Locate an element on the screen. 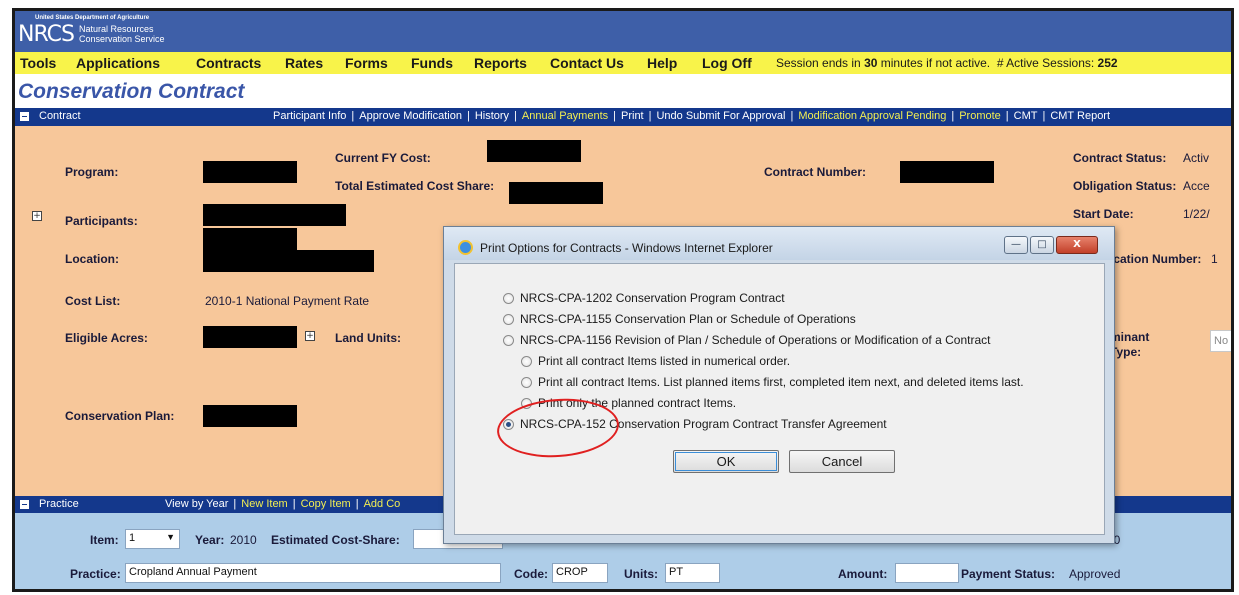 This screenshot has height=595, width=1239. contract-section-title: Contract is located at coordinates (60, 116).